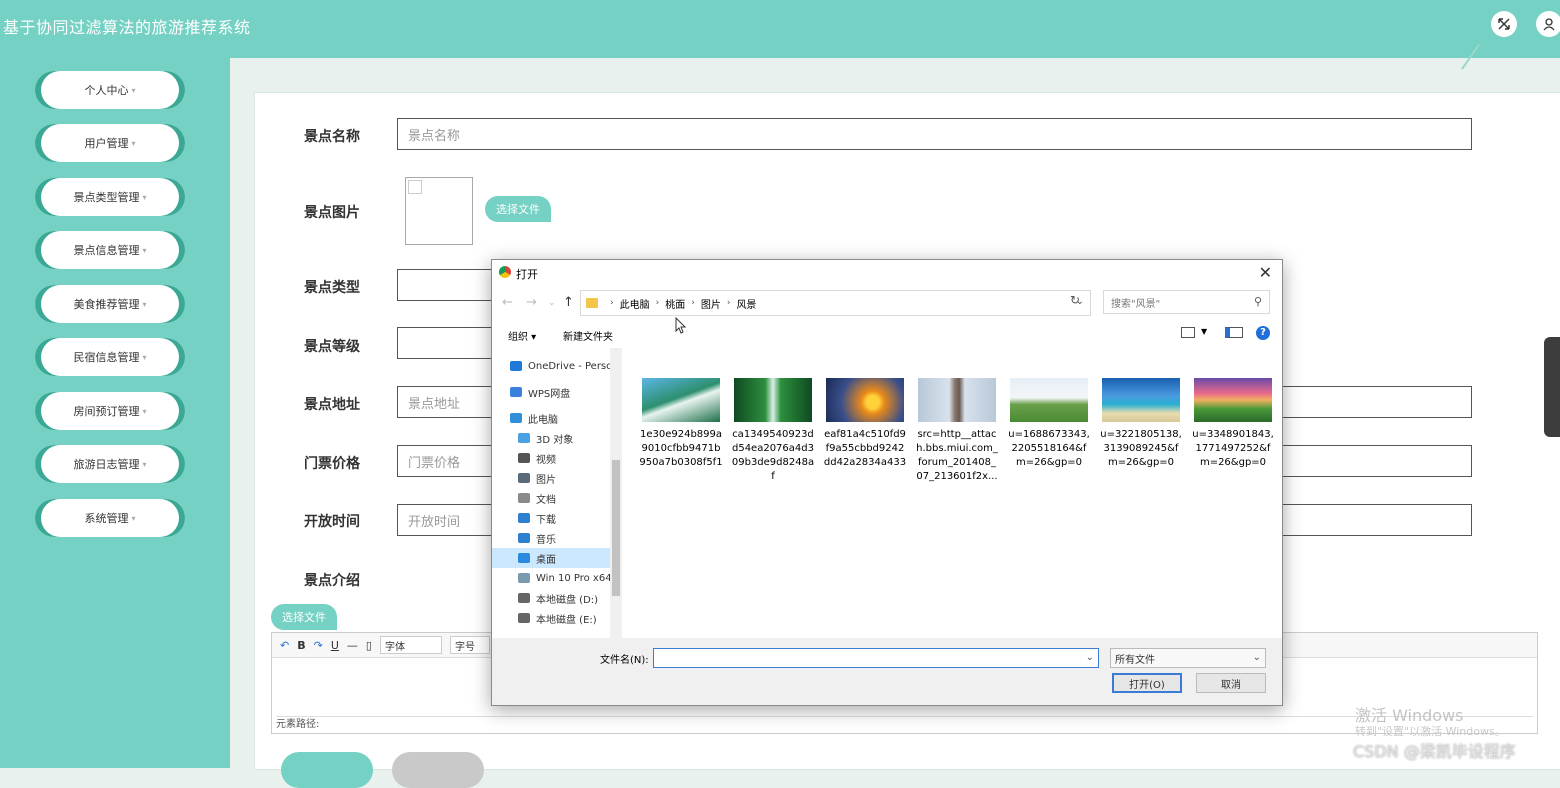 The width and height of the screenshot is (1560, 788). Describe the element at coordinates (1430, 731) in the screenshot. I see `activate-windows-hint: 转到"设置"以激活 Windows。` at that location.